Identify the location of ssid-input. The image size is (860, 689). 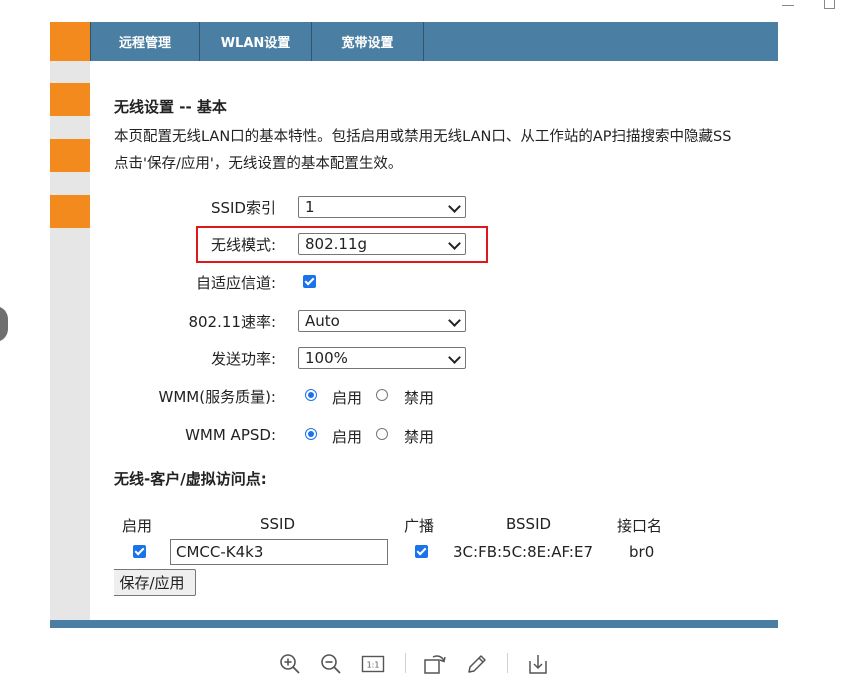
(279, 552).